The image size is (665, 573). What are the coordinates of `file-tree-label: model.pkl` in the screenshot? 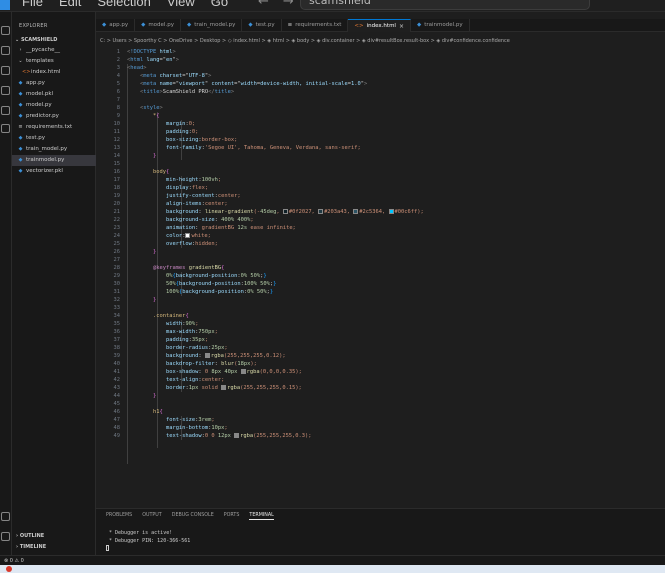 It's located at (40, 94).